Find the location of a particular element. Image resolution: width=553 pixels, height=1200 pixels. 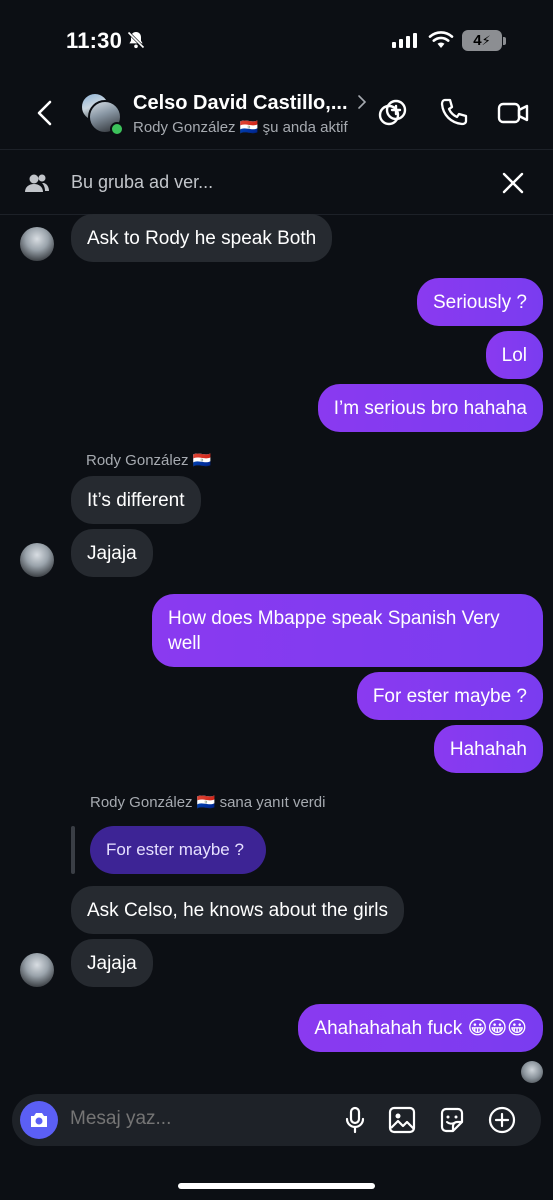

message-composer is located at coordinates (276, 1120).